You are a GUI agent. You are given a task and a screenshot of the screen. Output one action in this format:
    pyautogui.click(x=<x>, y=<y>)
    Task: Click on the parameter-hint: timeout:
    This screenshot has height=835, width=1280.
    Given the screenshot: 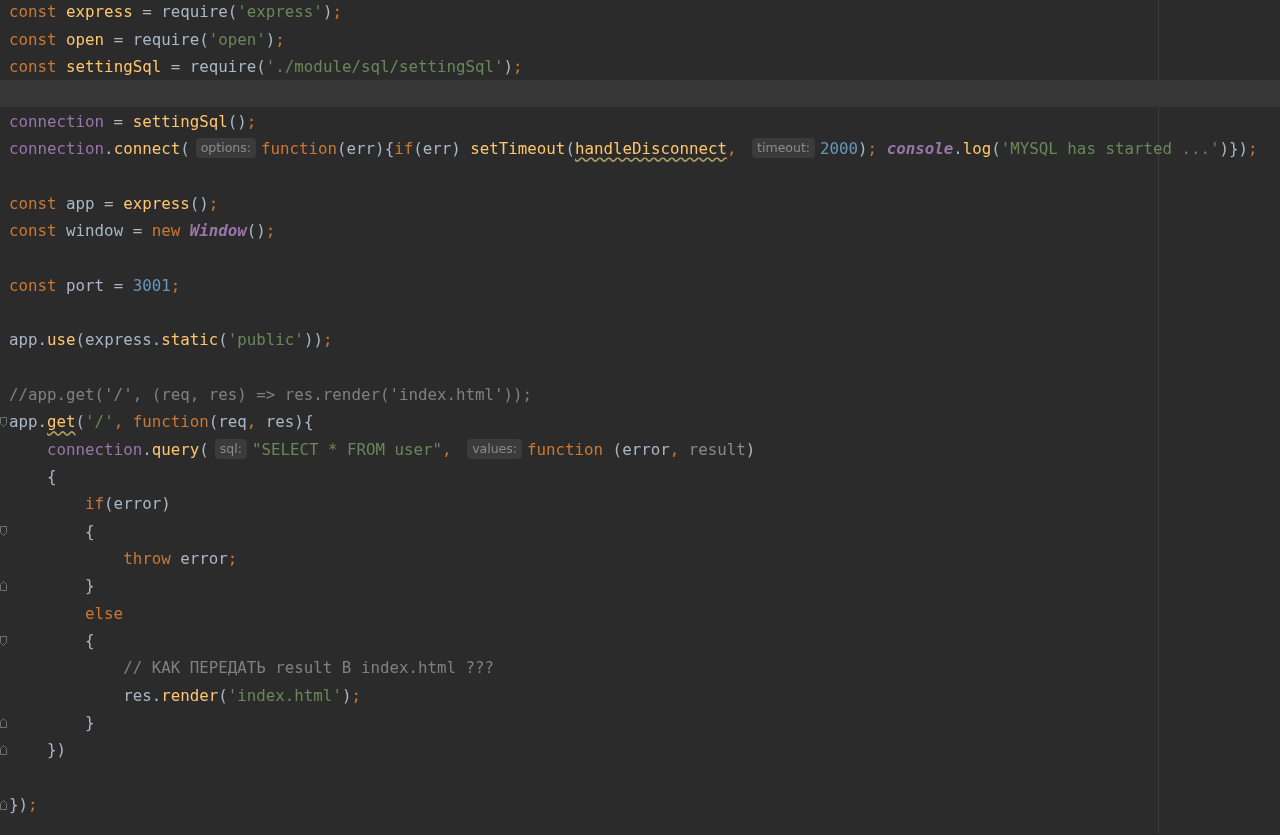 What is the action you would take?
    pyautogui.click(x=784, y=148)
    